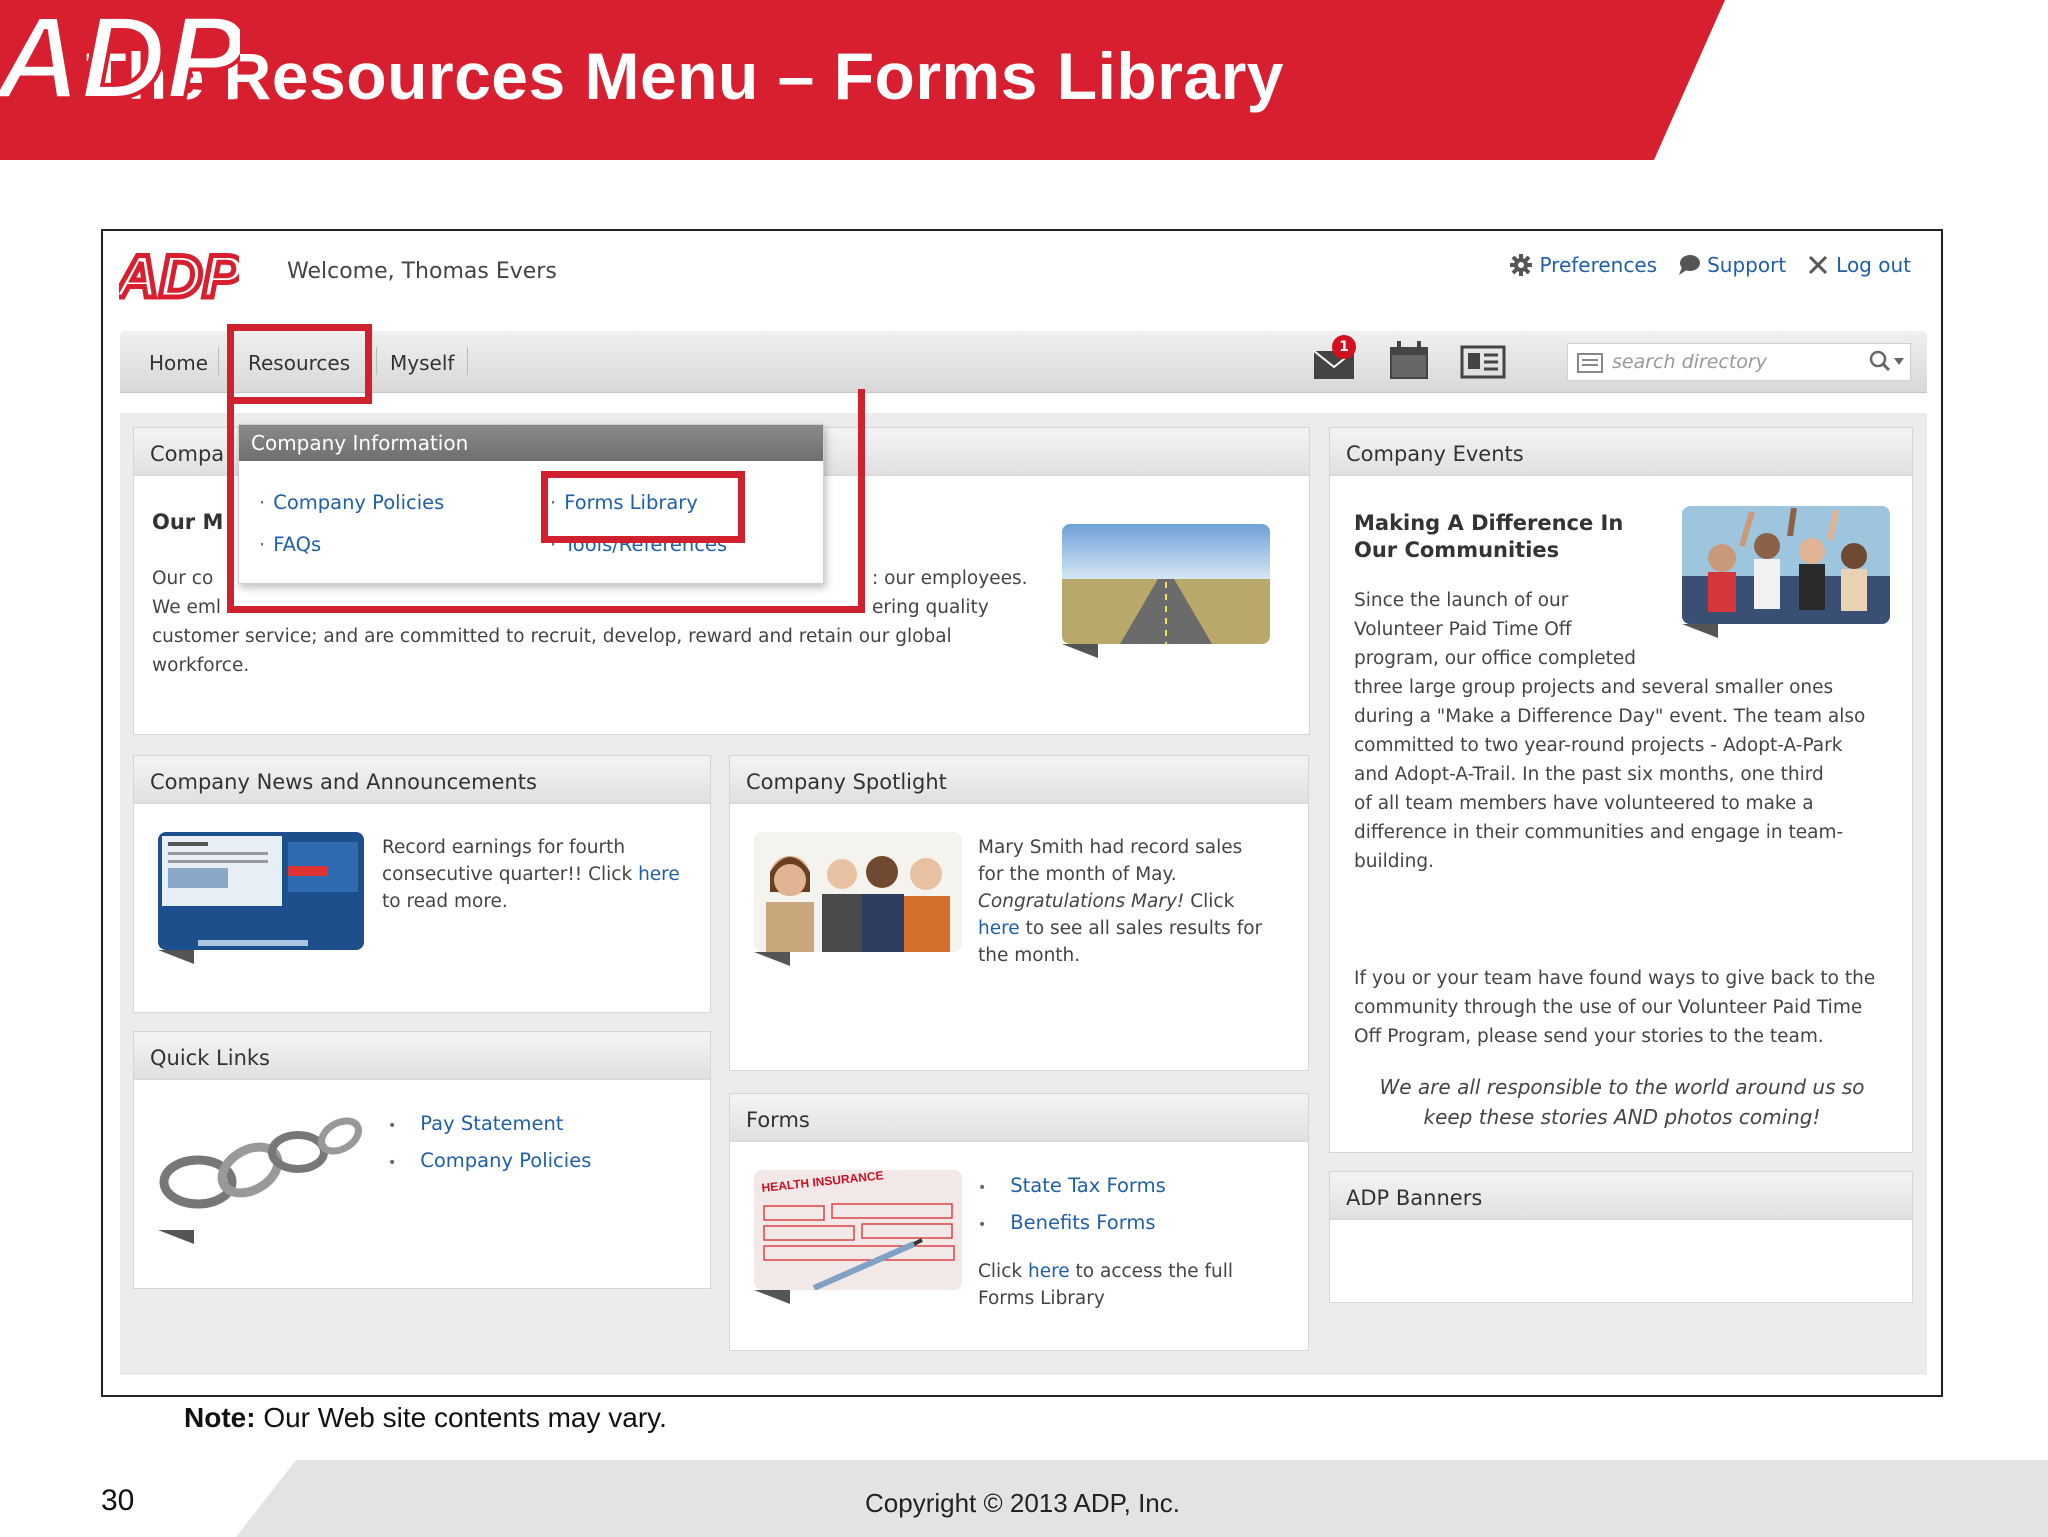 Image resolution: width=2048 pixels, height=1537 pixels. I want to click on calendar-button, so click(1409, 360).